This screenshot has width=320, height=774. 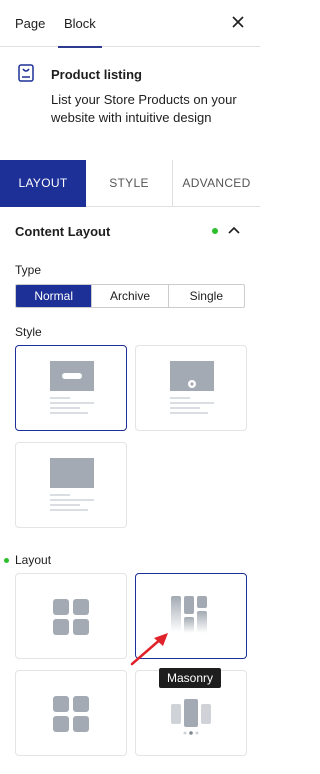 I want to click on tab-page: Page, so click(x=30, y=23).